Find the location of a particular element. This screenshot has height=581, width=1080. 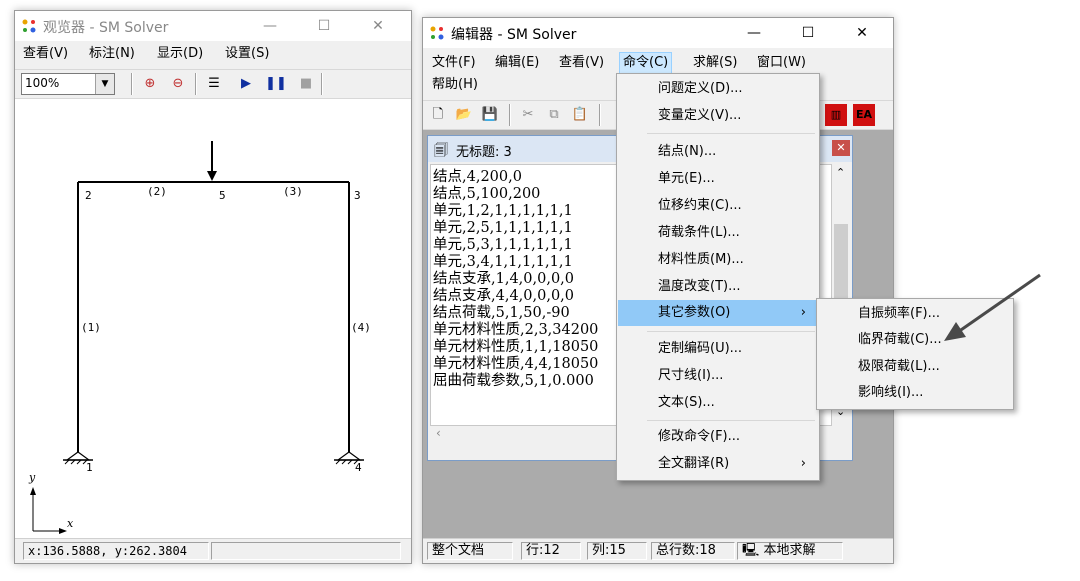

menu-file: 文件(F) is located at coordinates (454, 63).